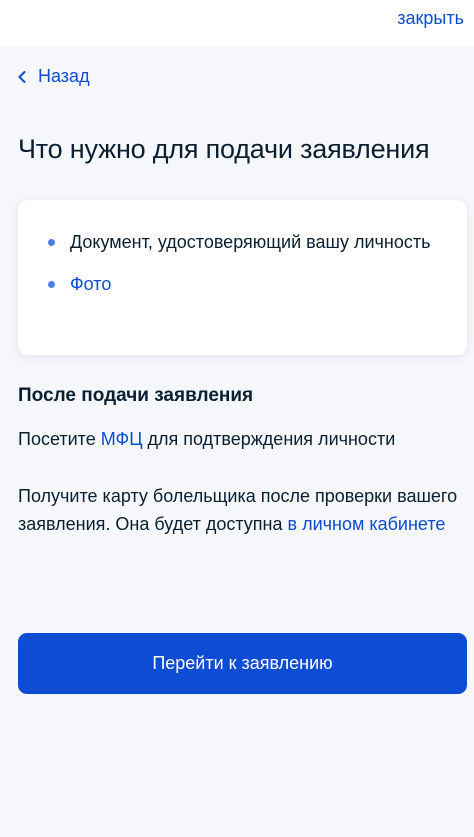 Image resolution: width=474 pixels, height=837 pixels. What do you see at coordinates (250, 242) in the screenshot?
I see `requirement-label: Документ, удостоверяющий вашу личность` at bounding box center [250, 242].